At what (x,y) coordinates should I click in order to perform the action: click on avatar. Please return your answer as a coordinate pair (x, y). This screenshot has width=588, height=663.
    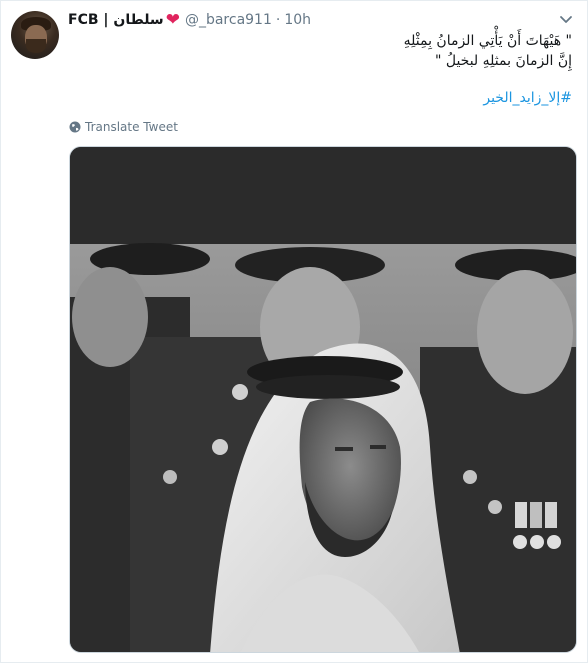
    Looking at the image, I should click on (35, 35).